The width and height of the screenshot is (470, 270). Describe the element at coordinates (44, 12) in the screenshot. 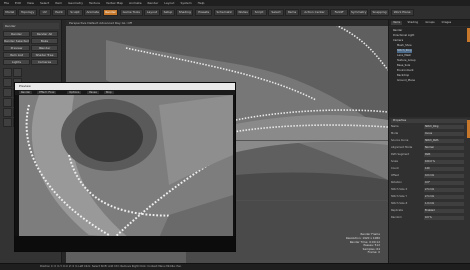

I see `toolbar-button: UV` at that location.